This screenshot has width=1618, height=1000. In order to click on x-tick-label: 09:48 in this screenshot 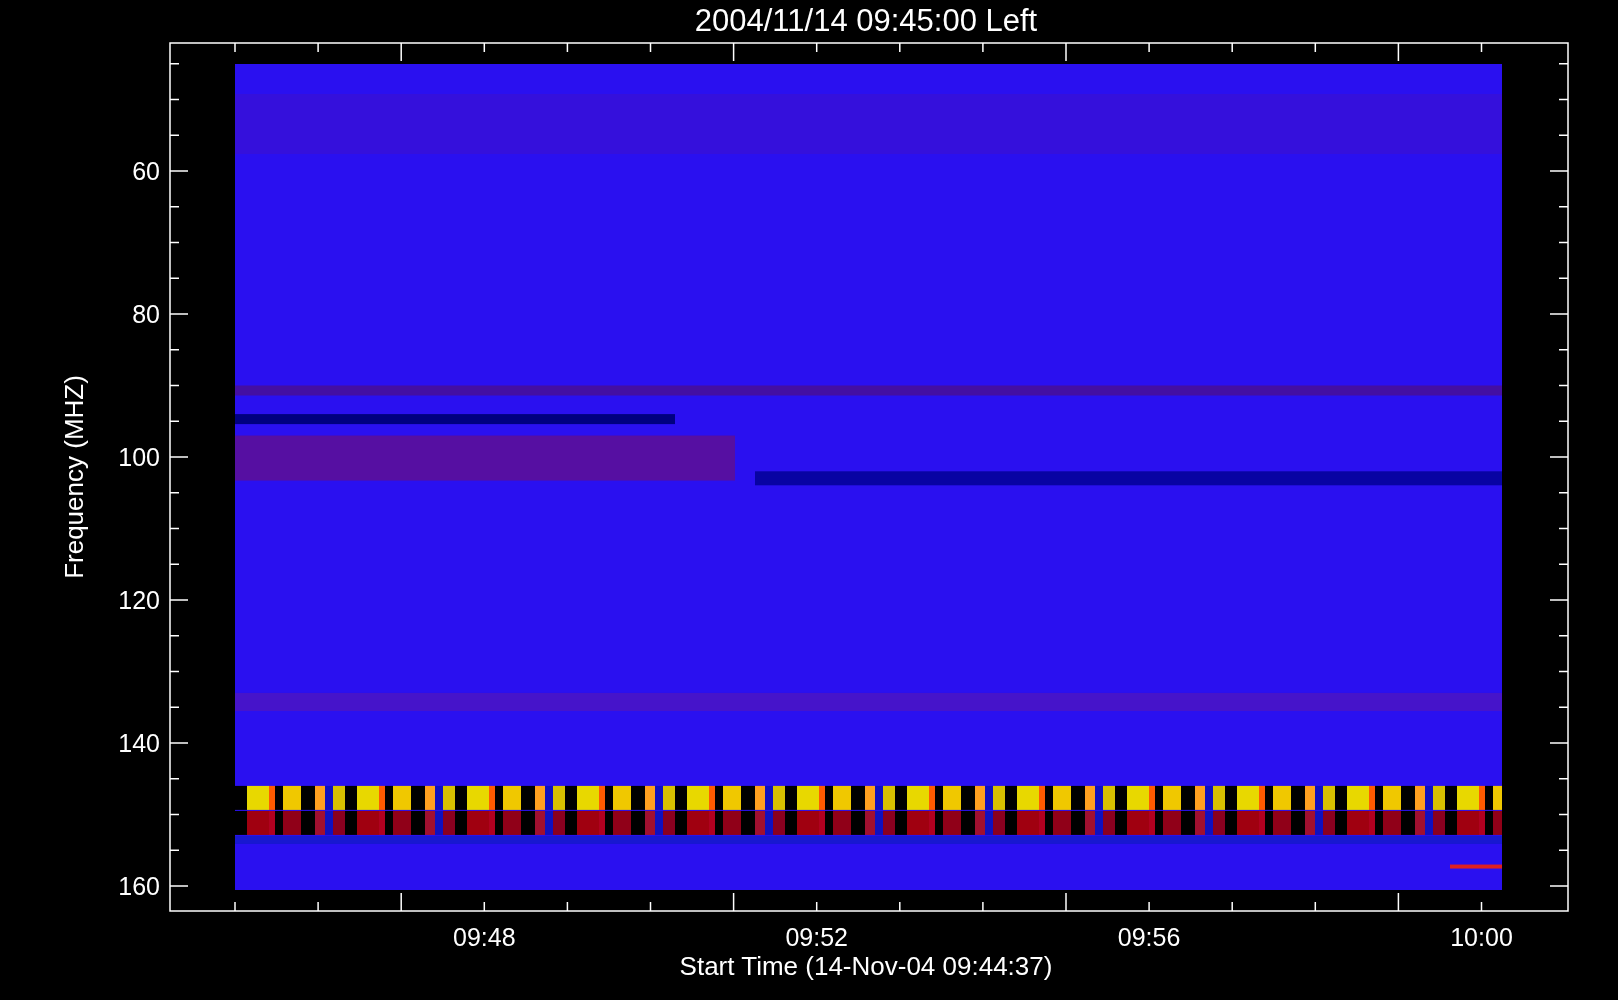, I will do `click(484, 937)`.